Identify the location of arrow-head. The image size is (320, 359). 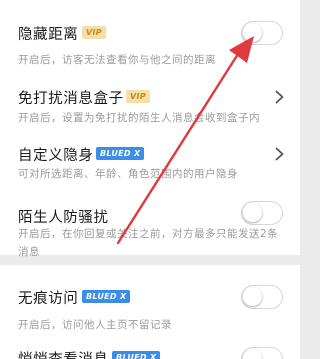
(241, 49).